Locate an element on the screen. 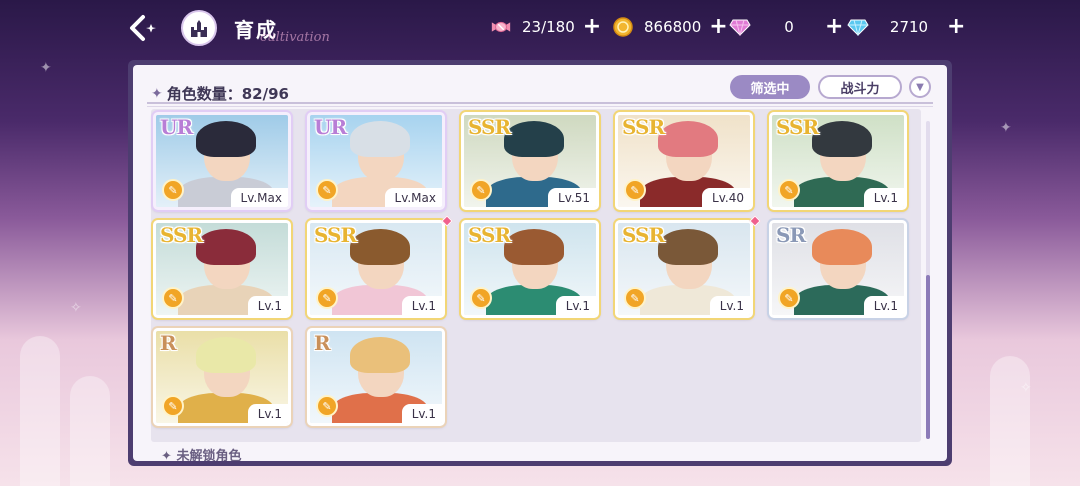 Image resolution: width=1080 pixels, height=486 pixels. resource-blue-diamond: 2710 + is located at coordinates (906, 27).